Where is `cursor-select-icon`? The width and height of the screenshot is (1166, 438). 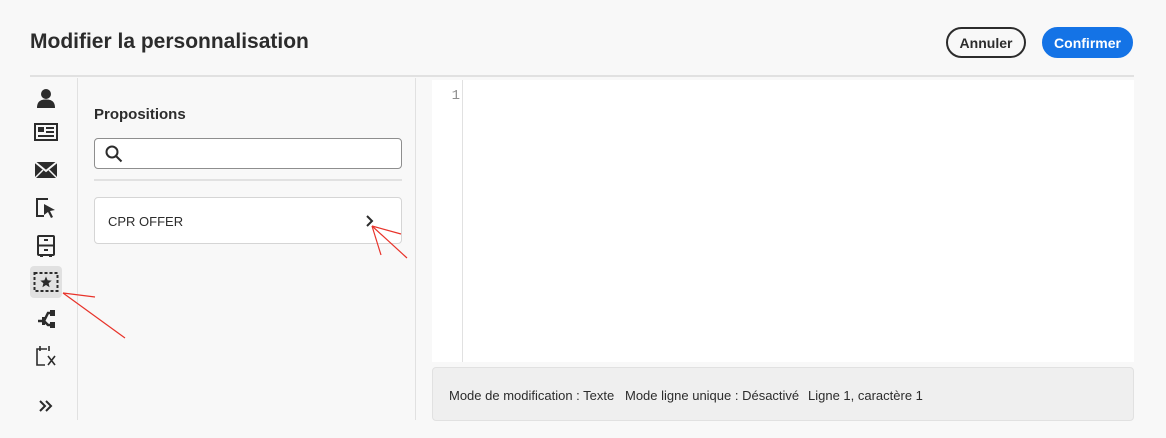
cursor-select-icon is located at coordinates (45, 208).